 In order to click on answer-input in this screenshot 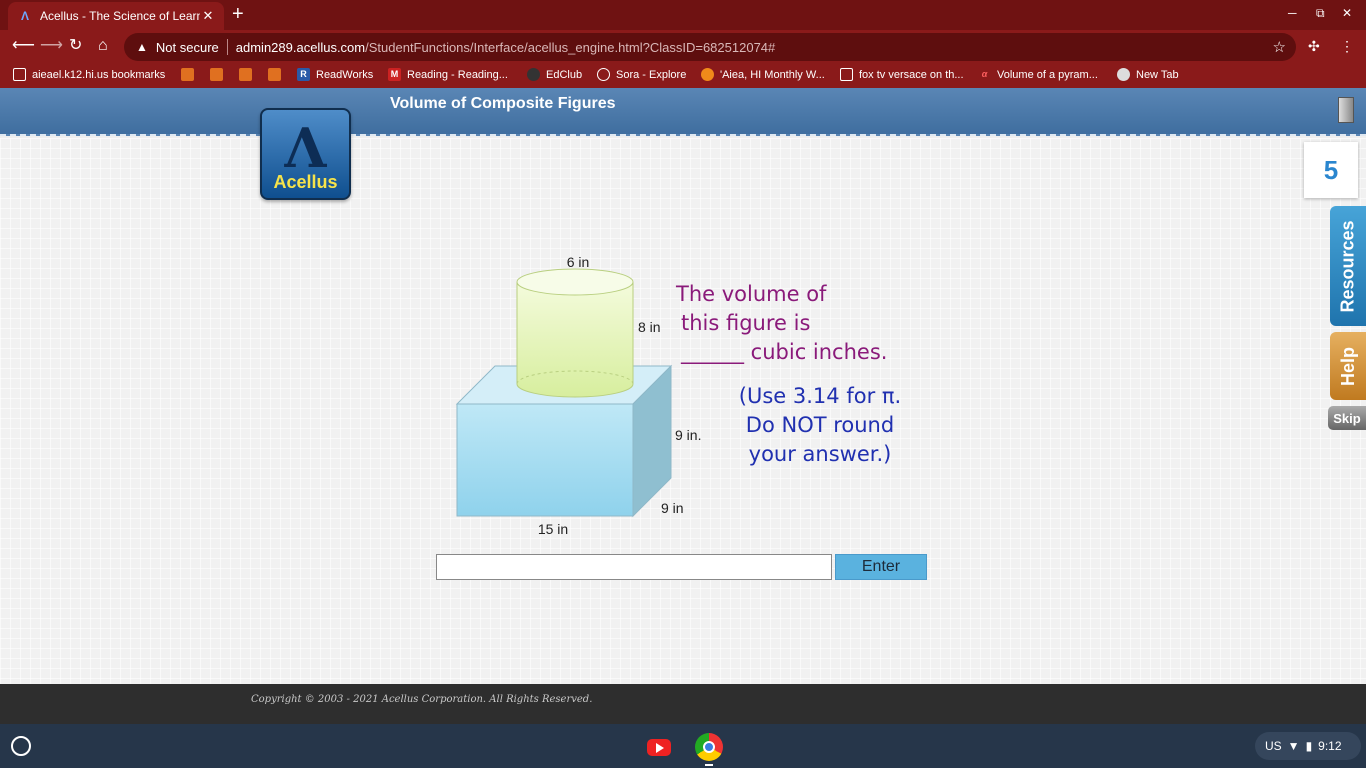, I will do `click(634, 567)`.